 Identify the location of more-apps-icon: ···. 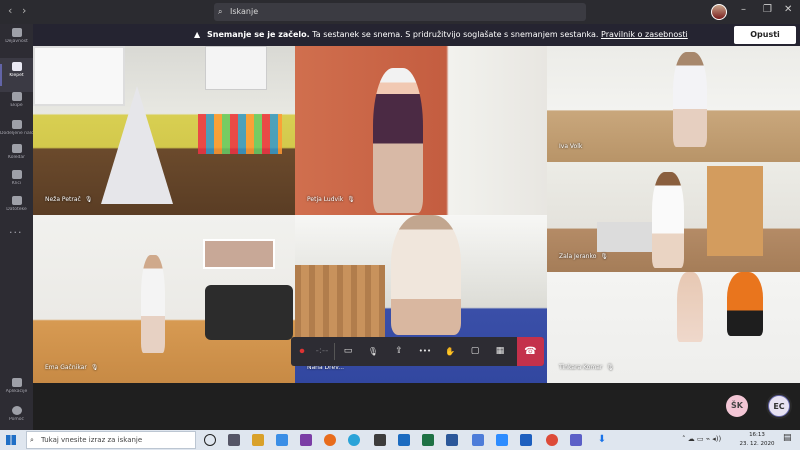
(16, 232).